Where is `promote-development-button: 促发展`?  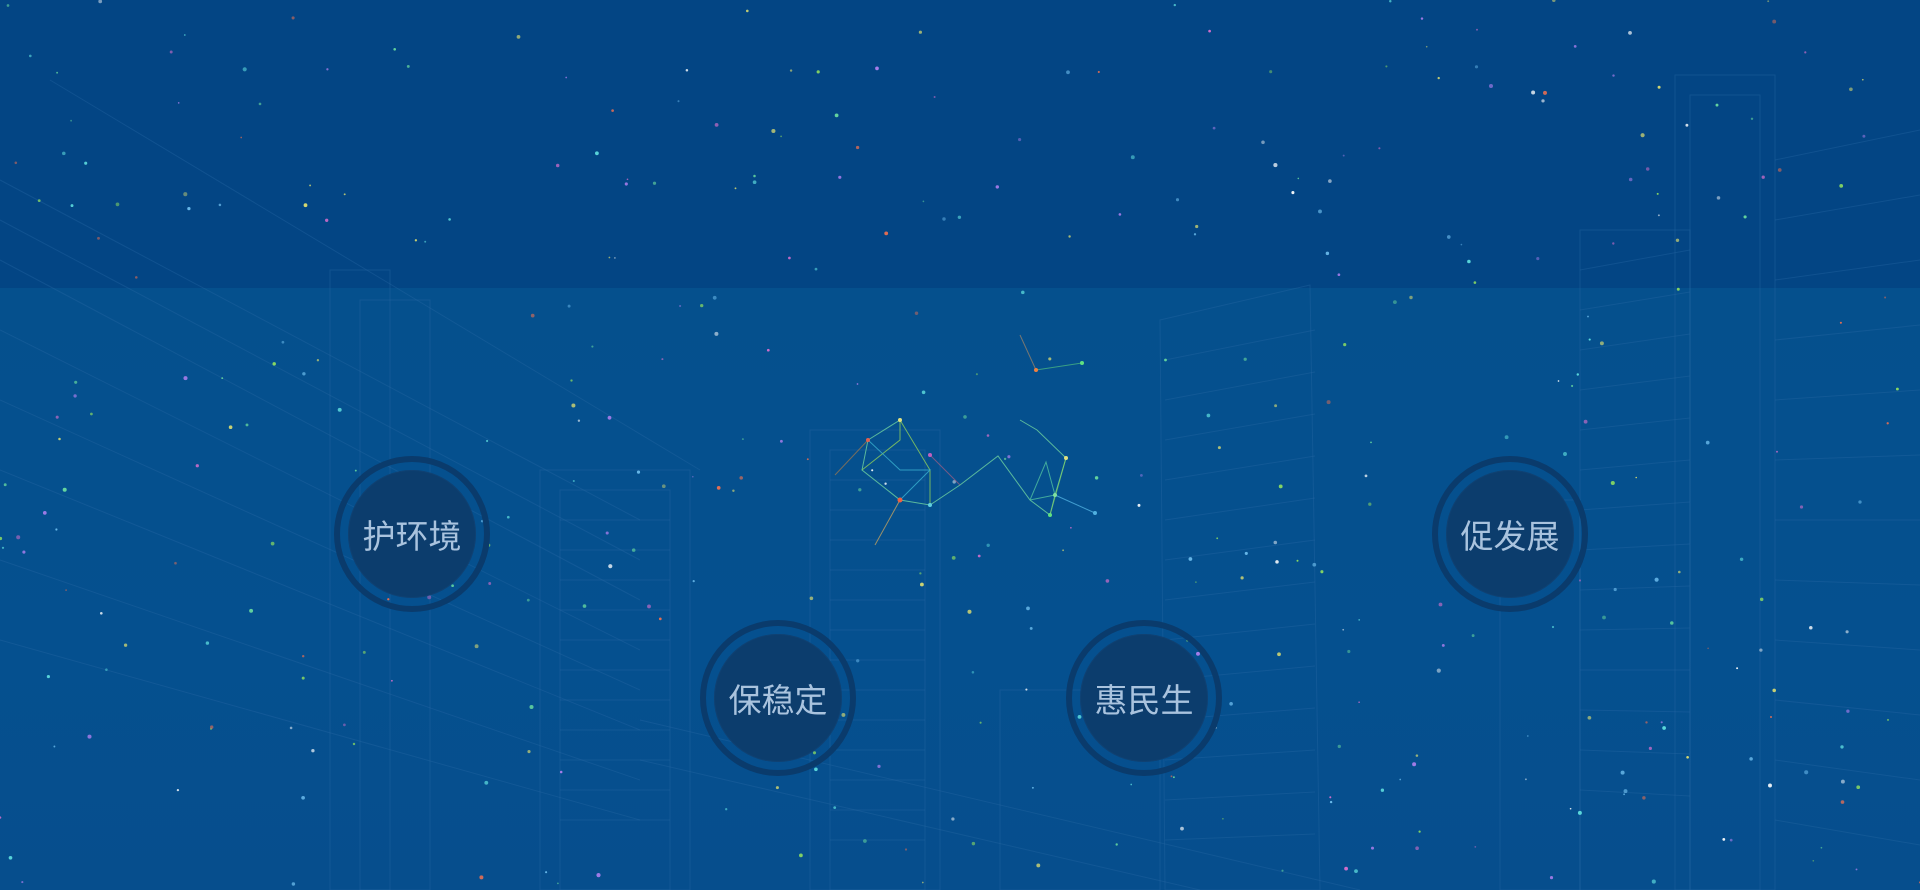 promote-development-button: 促发展 is located at coordinates (1510, 534).